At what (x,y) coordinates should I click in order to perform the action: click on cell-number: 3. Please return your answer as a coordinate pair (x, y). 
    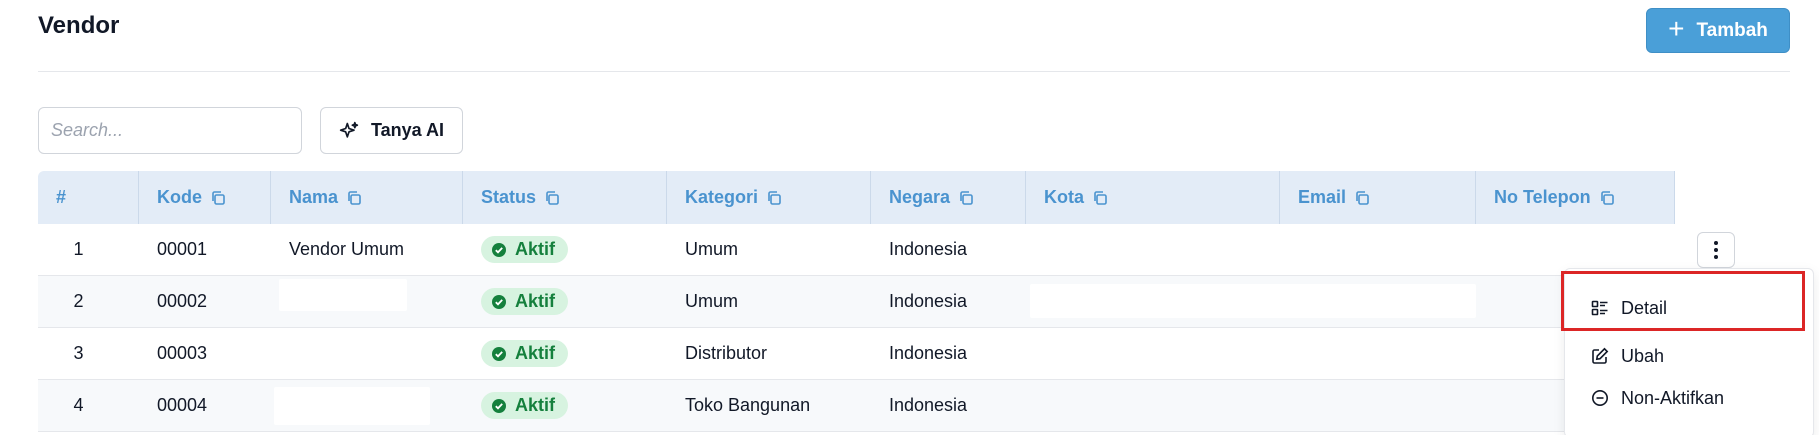
    Looking at the image, I should click on (78, 353).